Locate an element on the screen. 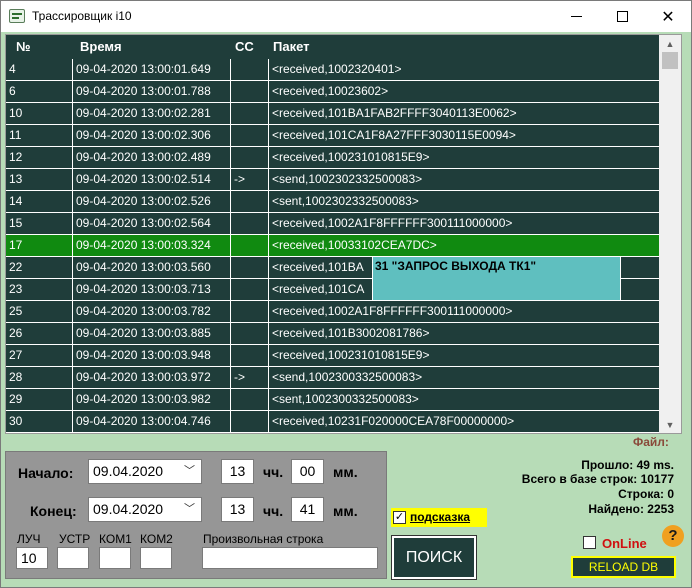 The image size is (692, 588). row-packet-cell: <send,1002300332500083> is located at coordinates (347, 377).